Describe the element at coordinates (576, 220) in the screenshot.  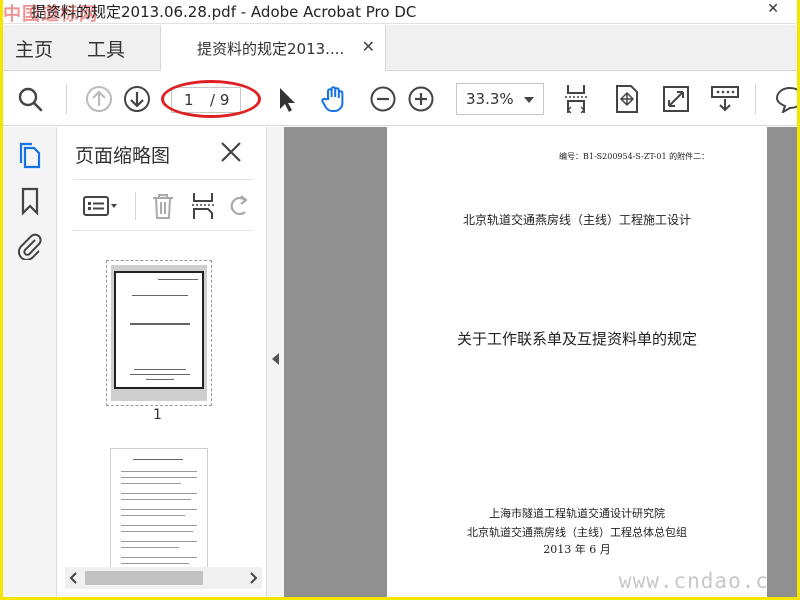
I see `project-name: 北京轨道交通燕房线（主线）工程施工设计` at that location.